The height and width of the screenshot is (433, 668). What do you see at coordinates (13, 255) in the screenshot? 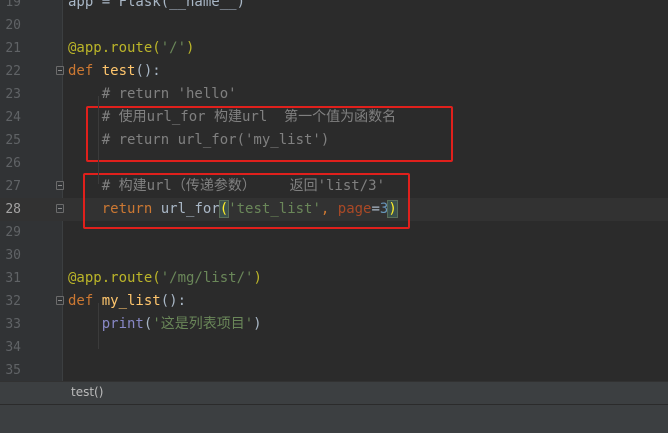
I see `line-number: 30` at bounding box center [13, 255].